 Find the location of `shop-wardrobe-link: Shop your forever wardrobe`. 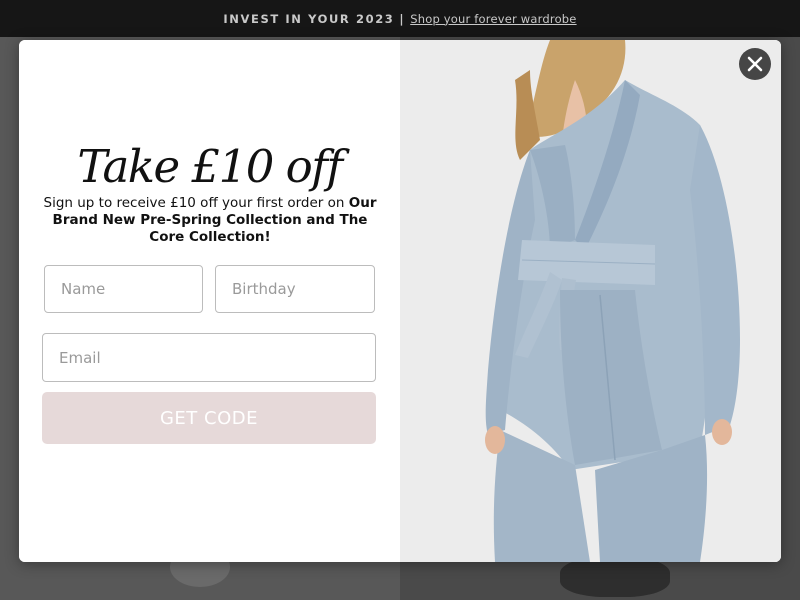

shop-wardrobe-link: Shop your forever wardrobe is located at coordinates (493, 19).